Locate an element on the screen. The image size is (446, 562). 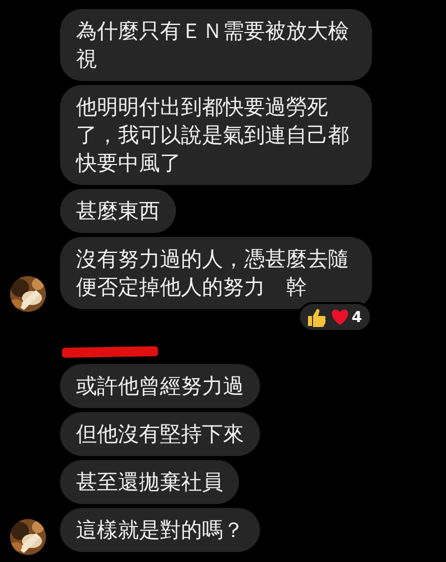
message-bubble: 但他沒有堅持下來 is located at coordinates (160, 434).